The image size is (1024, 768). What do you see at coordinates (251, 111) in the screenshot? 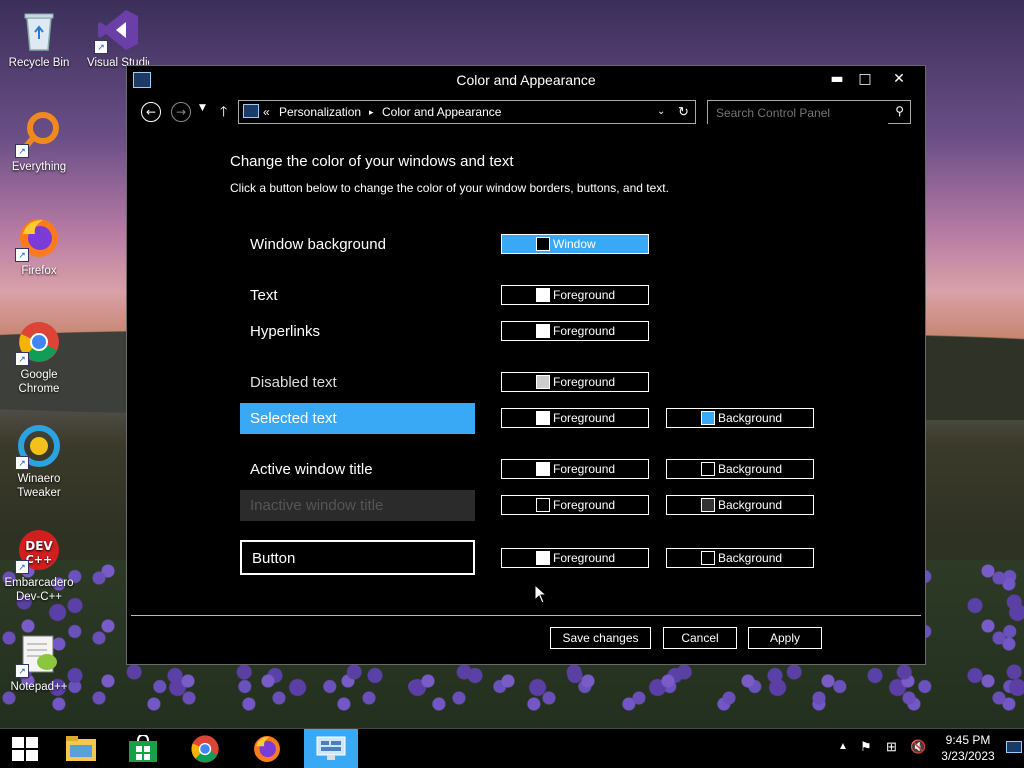
I see `control-panel-small-icon` at bounding box center [251, 111].